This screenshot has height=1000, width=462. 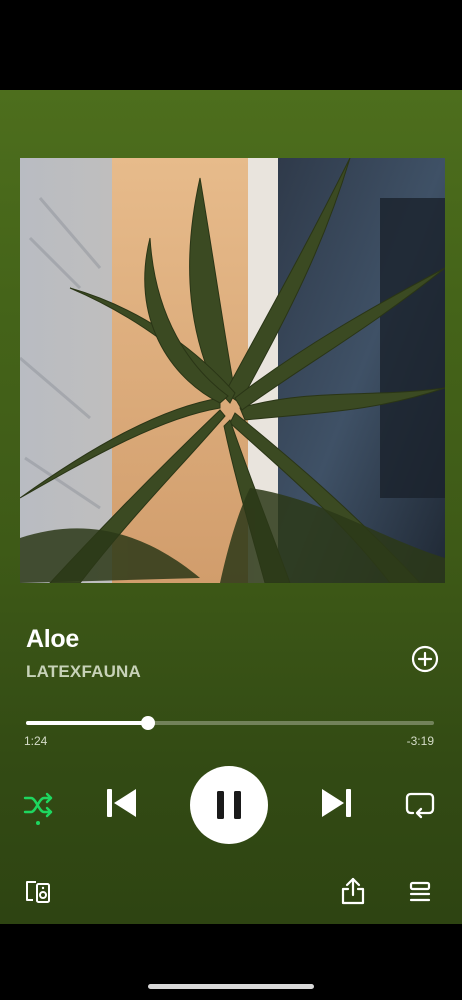 I want to click on plus-circle-icon, so click(x=425, y=659).